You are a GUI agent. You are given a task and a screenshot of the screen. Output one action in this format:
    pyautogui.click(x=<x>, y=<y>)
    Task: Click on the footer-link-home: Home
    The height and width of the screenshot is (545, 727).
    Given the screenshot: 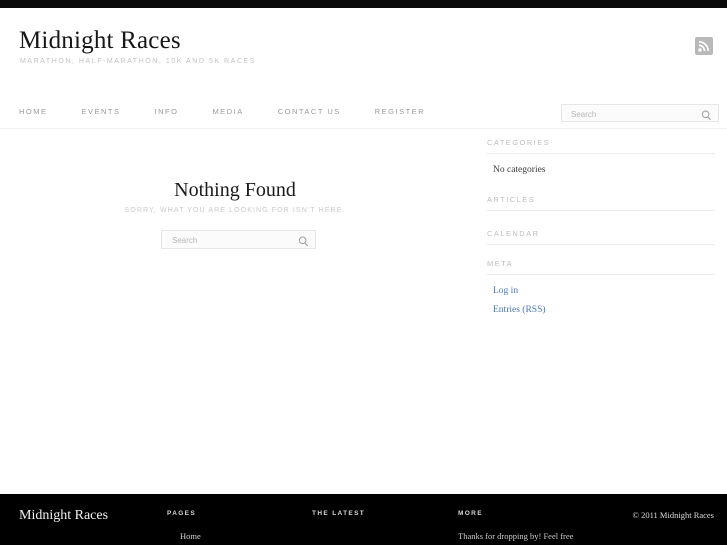 What is the action you would take?
    pyautogui.click(x=190, y=536)
    